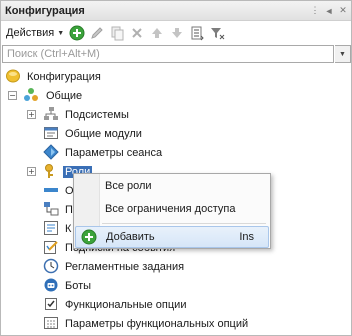 This screenshot has height=336, width=352. What do you see at coordinates (157, 323) in the screenshot?
I see `tree-item-label: Параметры функциональных опций` at bounding box center [157, 323].